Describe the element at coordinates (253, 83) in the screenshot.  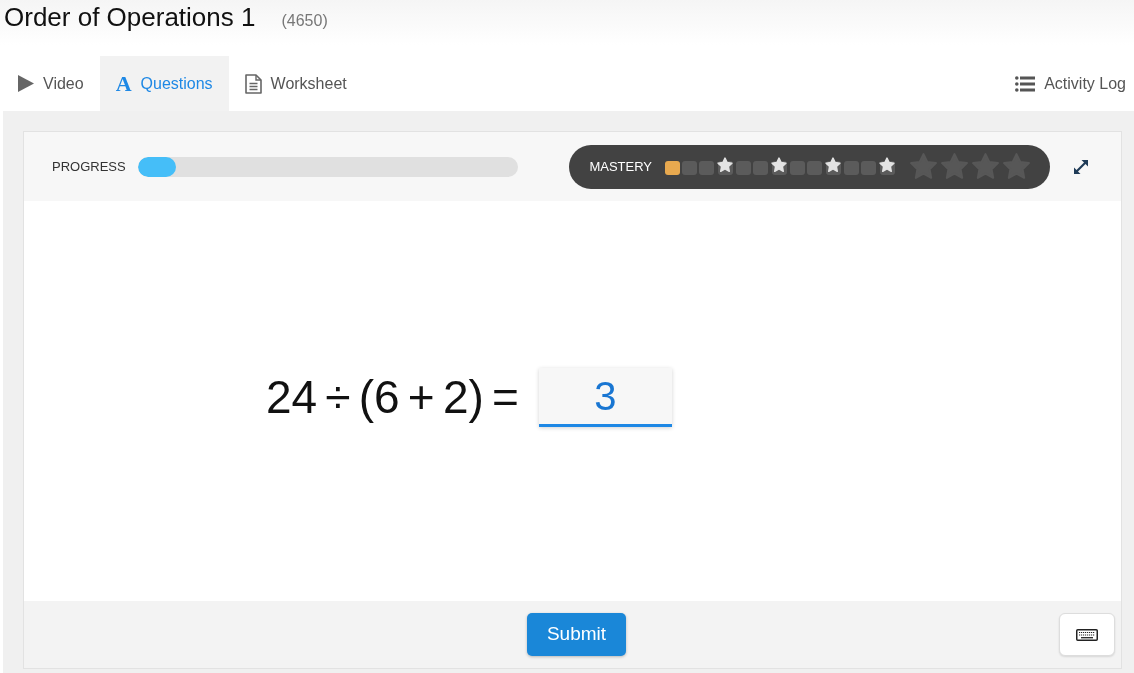
I see `document-icon` at that location.